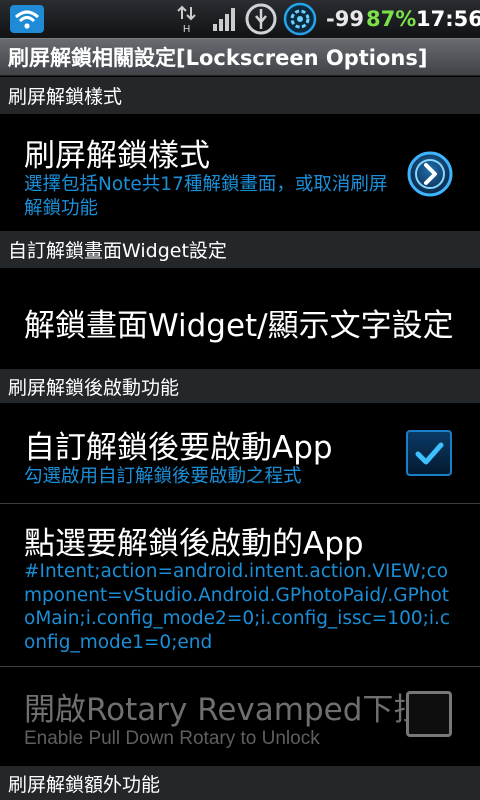 Image resolution: width=480 pixels, height=800 pixels. Describe the element at coordinates (194, 544) in the screenshot. I see `pref-pick-app-title: 點選要解鎖後啟動的App` at that location.